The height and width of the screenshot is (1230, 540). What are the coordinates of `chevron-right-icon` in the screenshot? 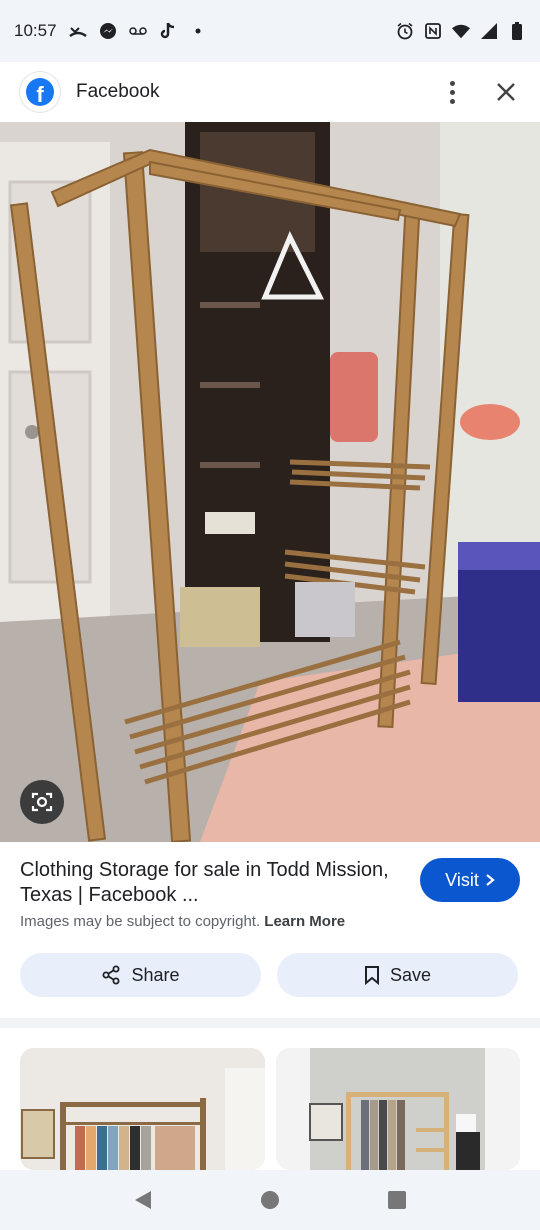 It's located at (490, 880).